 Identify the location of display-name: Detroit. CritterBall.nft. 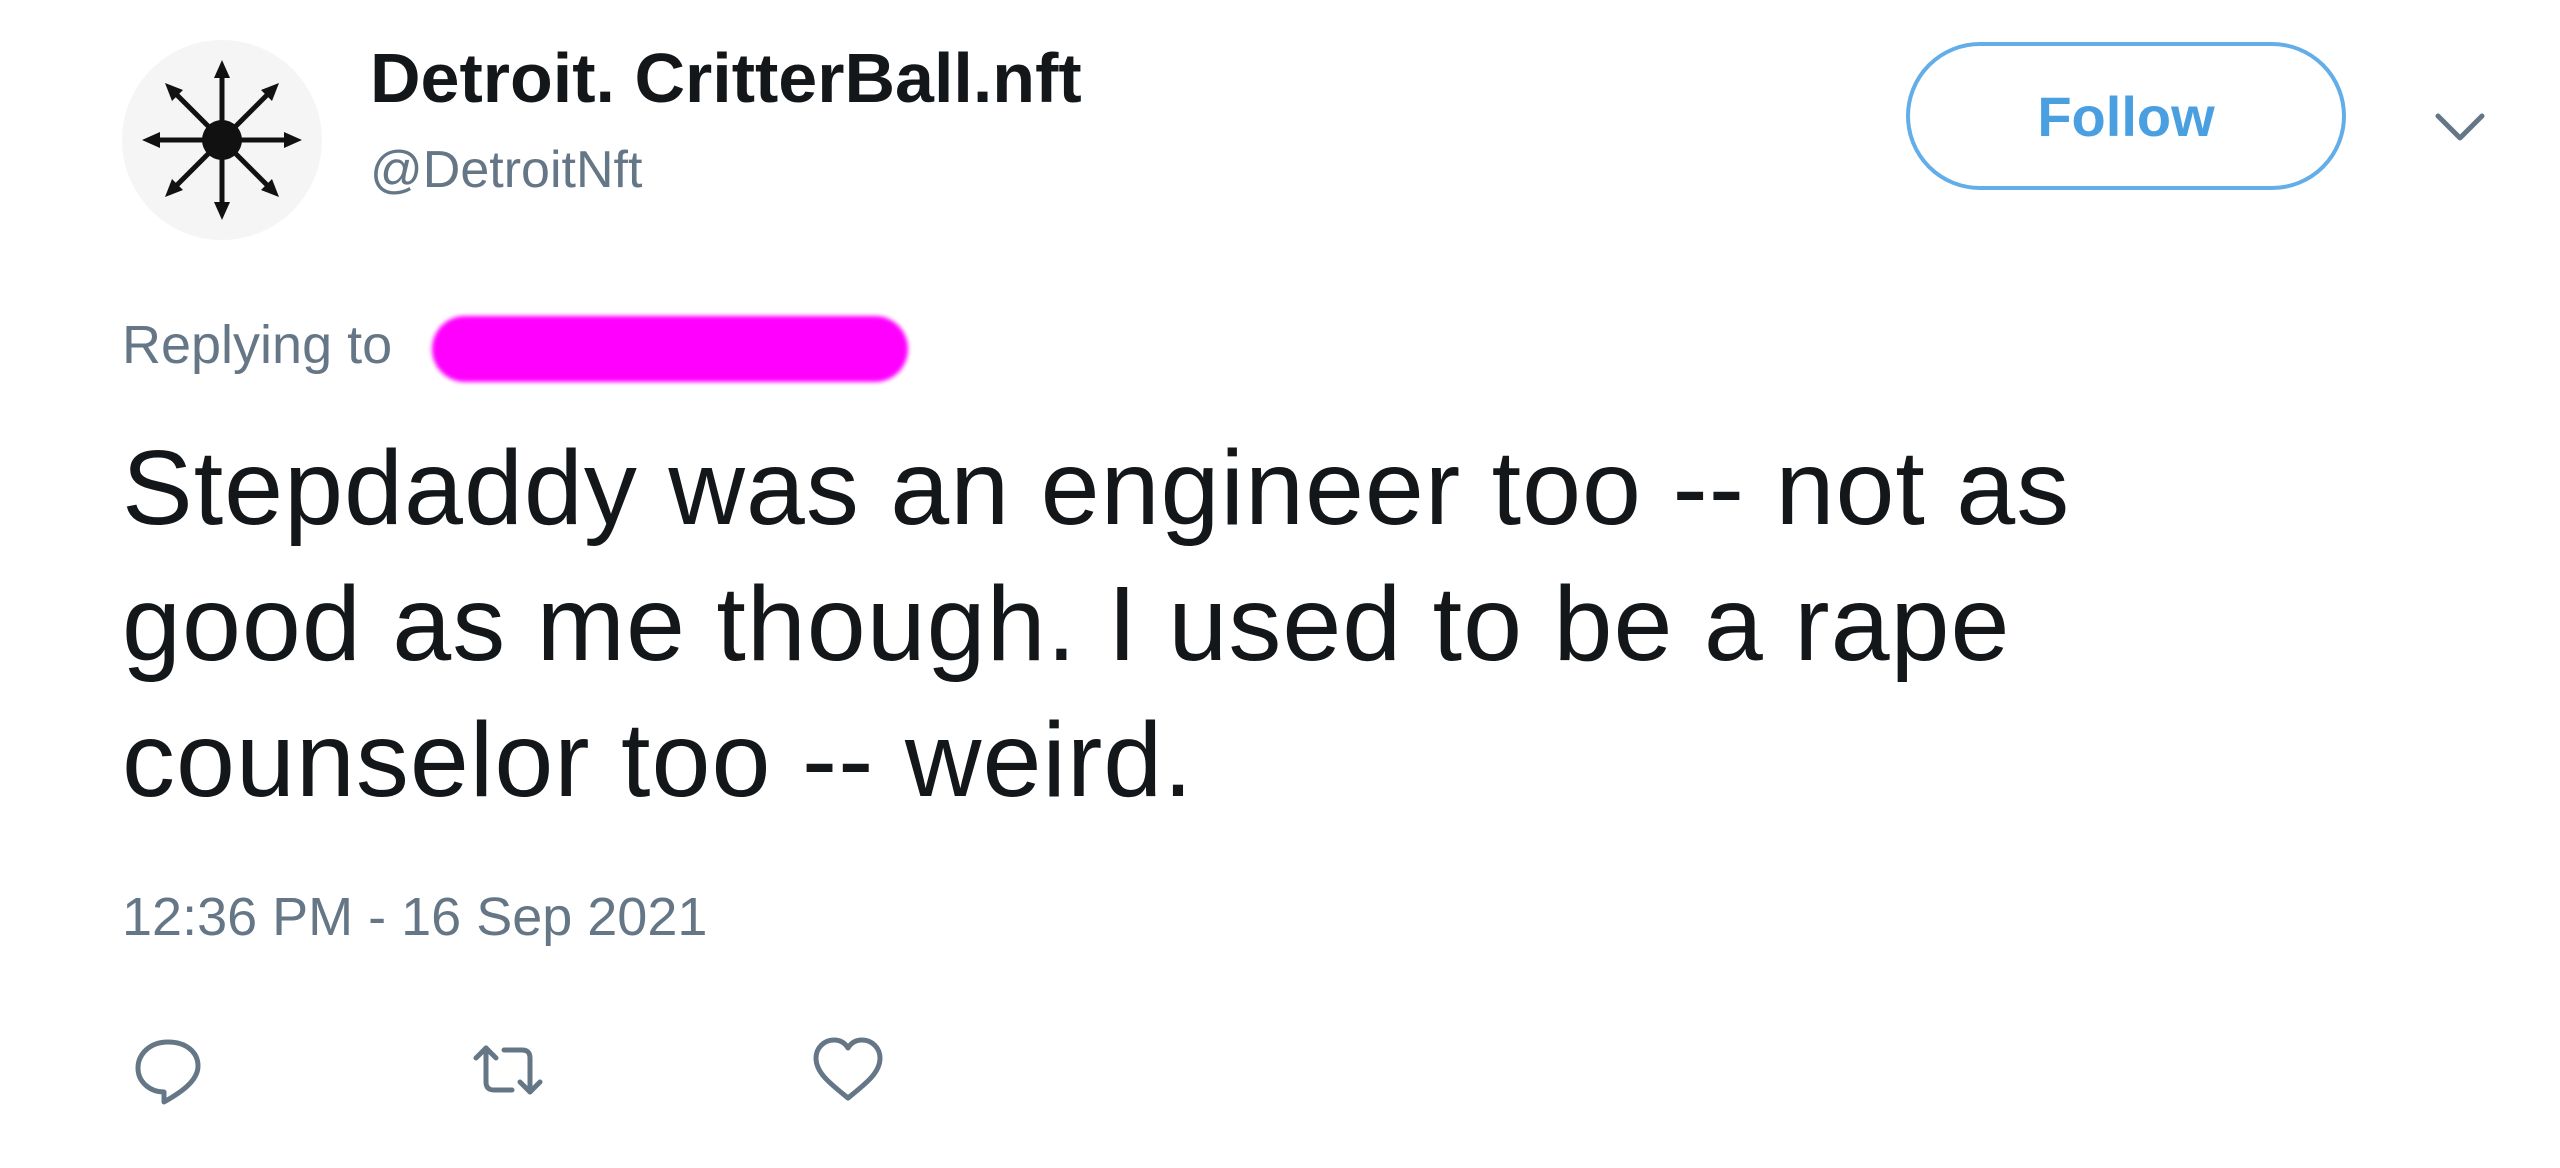
(726, 78).